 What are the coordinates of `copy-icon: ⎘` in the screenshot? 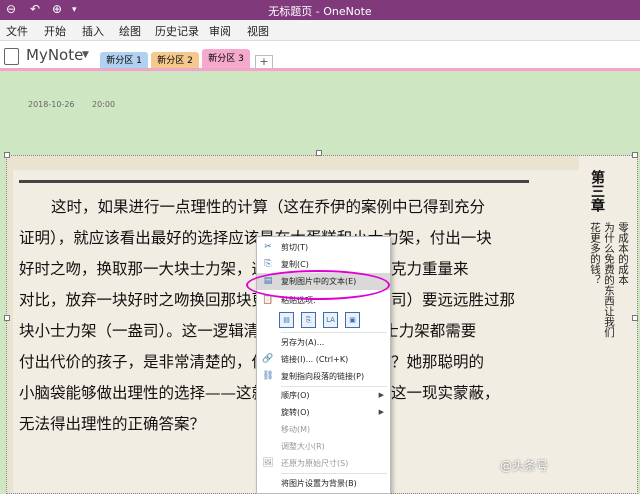 It's located at (268, 264).